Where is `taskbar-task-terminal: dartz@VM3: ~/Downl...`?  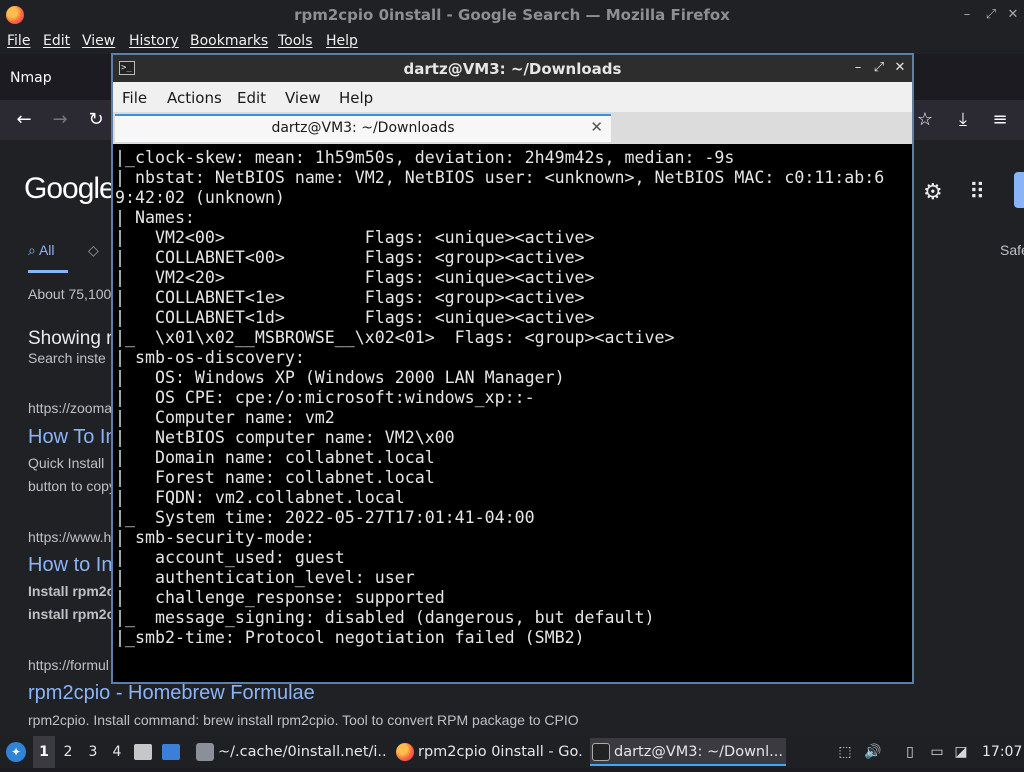
taskbar-task-terminal: dartz@VM3: ~/Downl... is located at coordinates (688, 752).